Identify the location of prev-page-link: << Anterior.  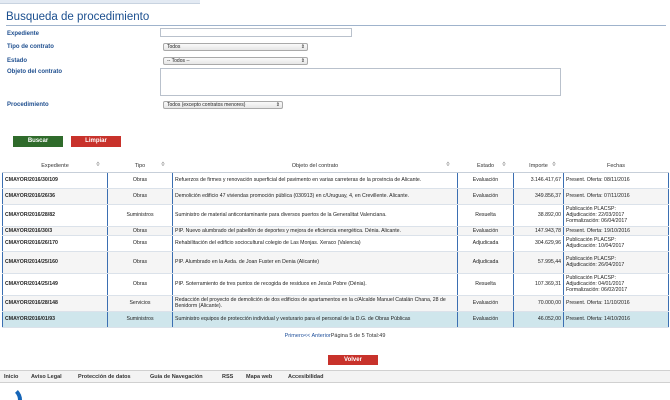
(317, 336).